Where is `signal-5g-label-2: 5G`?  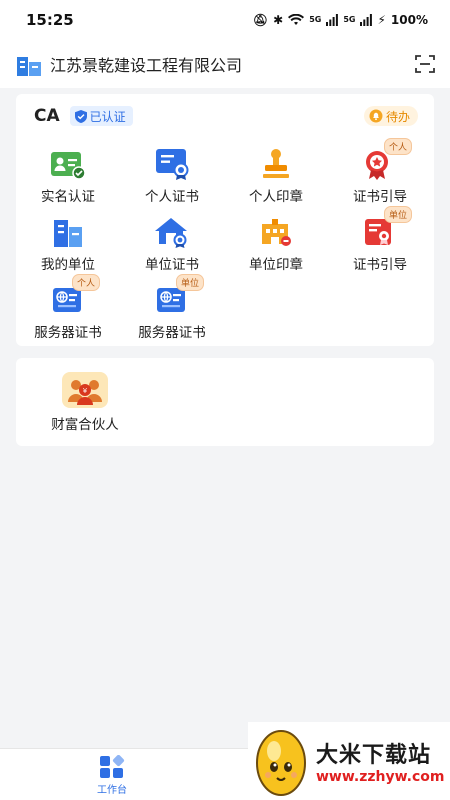
signal-5g-label-2: 5G is located at coordinates (349, 19).